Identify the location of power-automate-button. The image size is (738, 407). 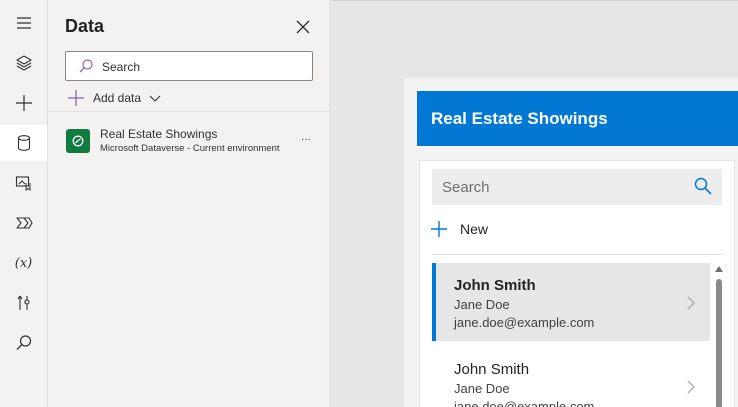
(23, 223).